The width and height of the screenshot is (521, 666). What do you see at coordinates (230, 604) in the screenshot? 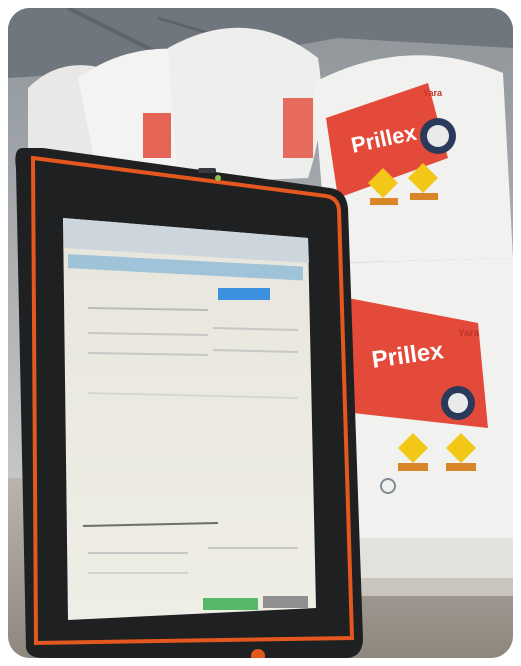
I see `screen-green-button` at bounding box center [230, 604].